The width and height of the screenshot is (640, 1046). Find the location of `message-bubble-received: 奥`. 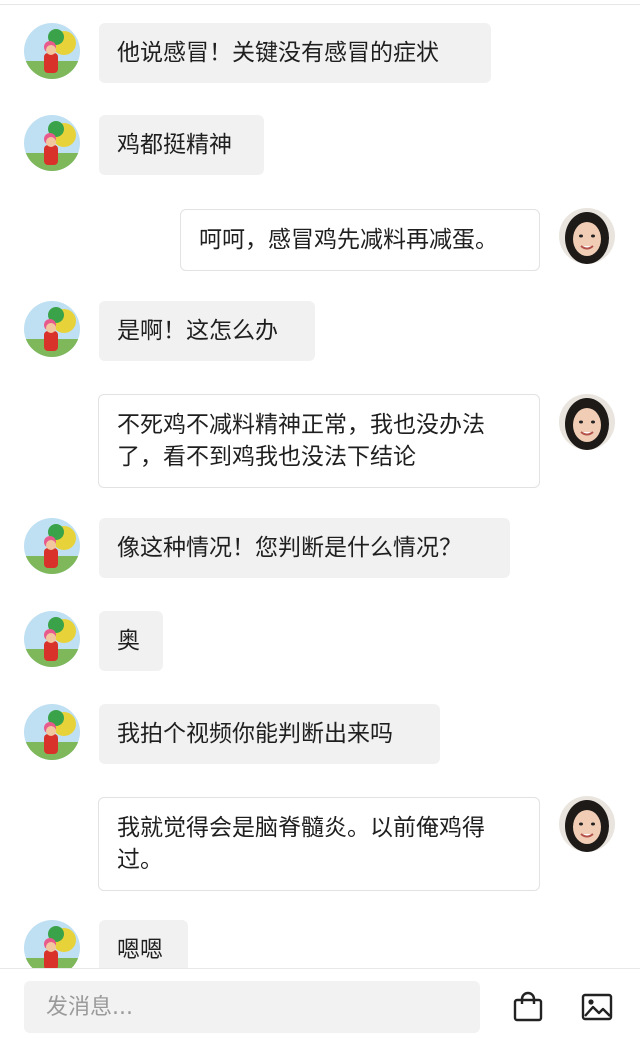

message-bubble-received: 奥 is located at coordinates (131, 641).